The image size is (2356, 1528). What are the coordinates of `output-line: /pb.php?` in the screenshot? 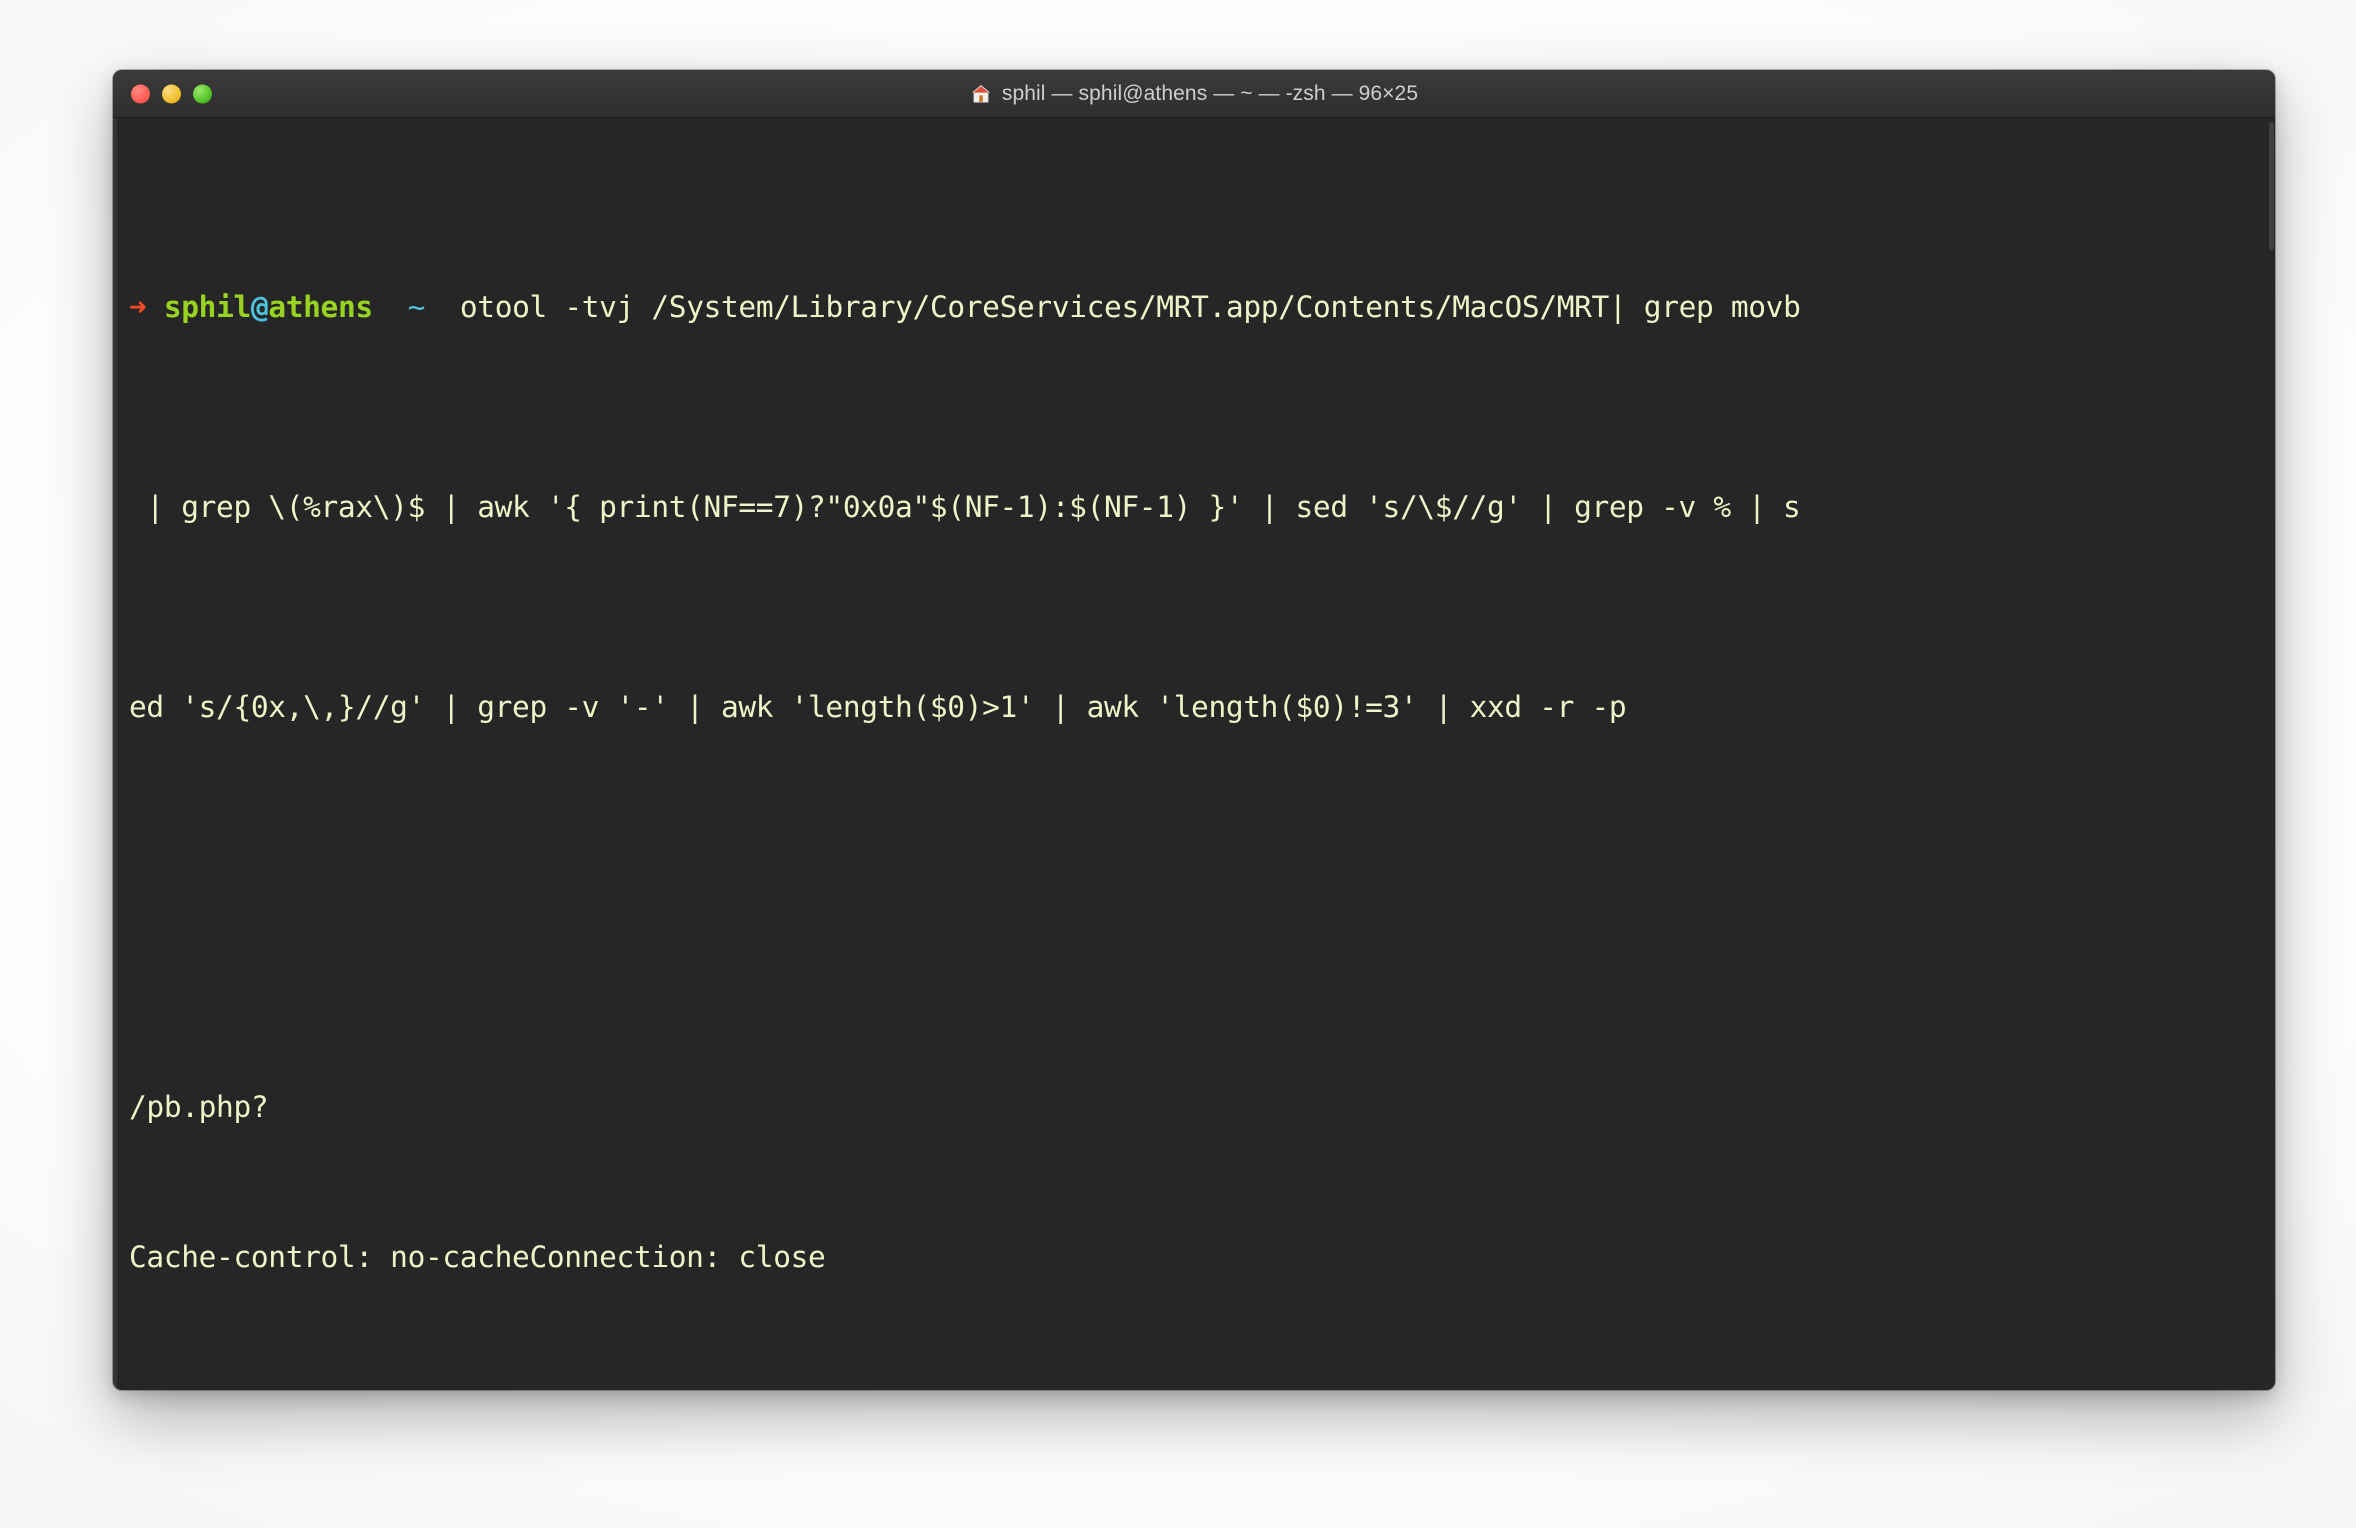 It's located at (199, 1107).